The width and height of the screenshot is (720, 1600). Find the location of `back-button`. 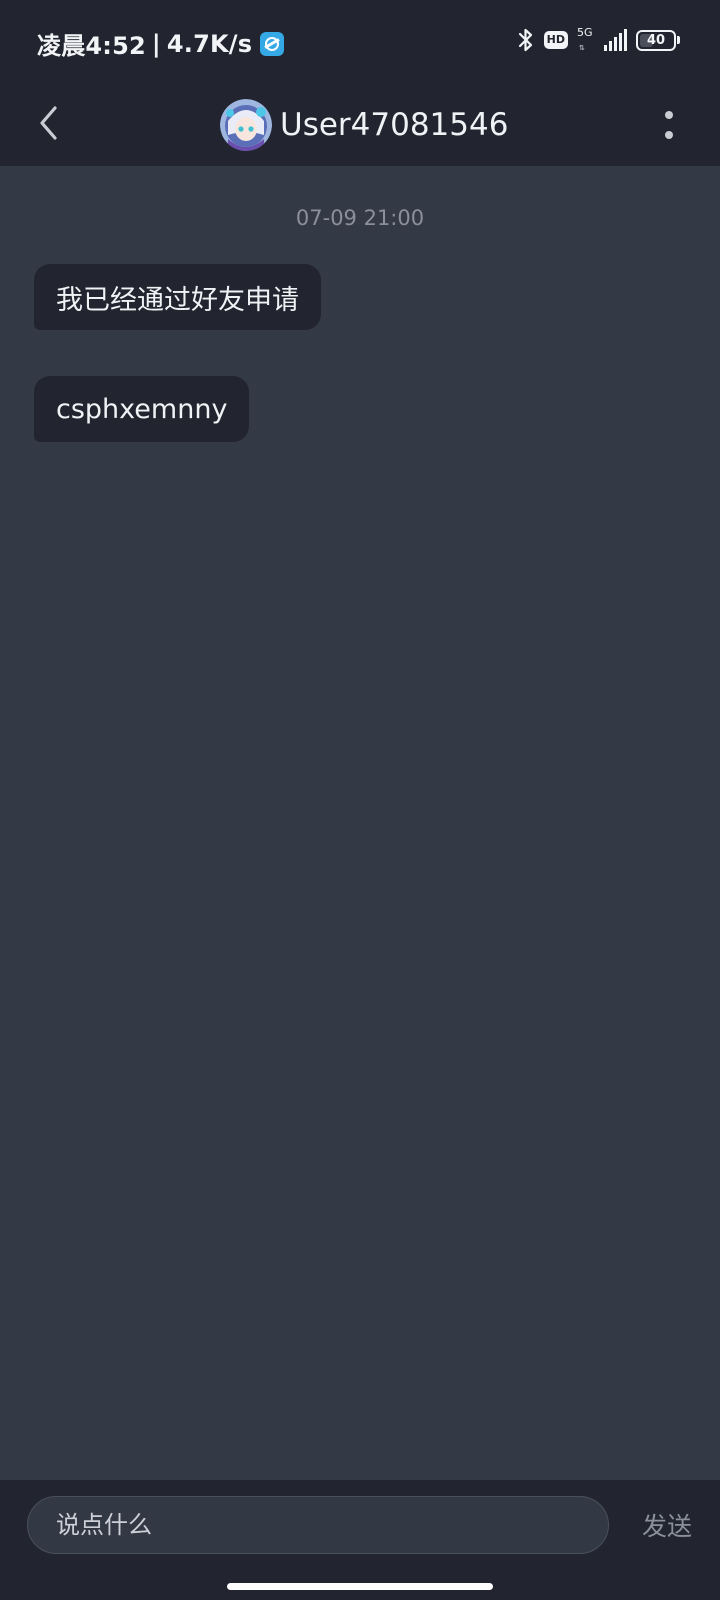

back-button is located at coordinates (49, 123).